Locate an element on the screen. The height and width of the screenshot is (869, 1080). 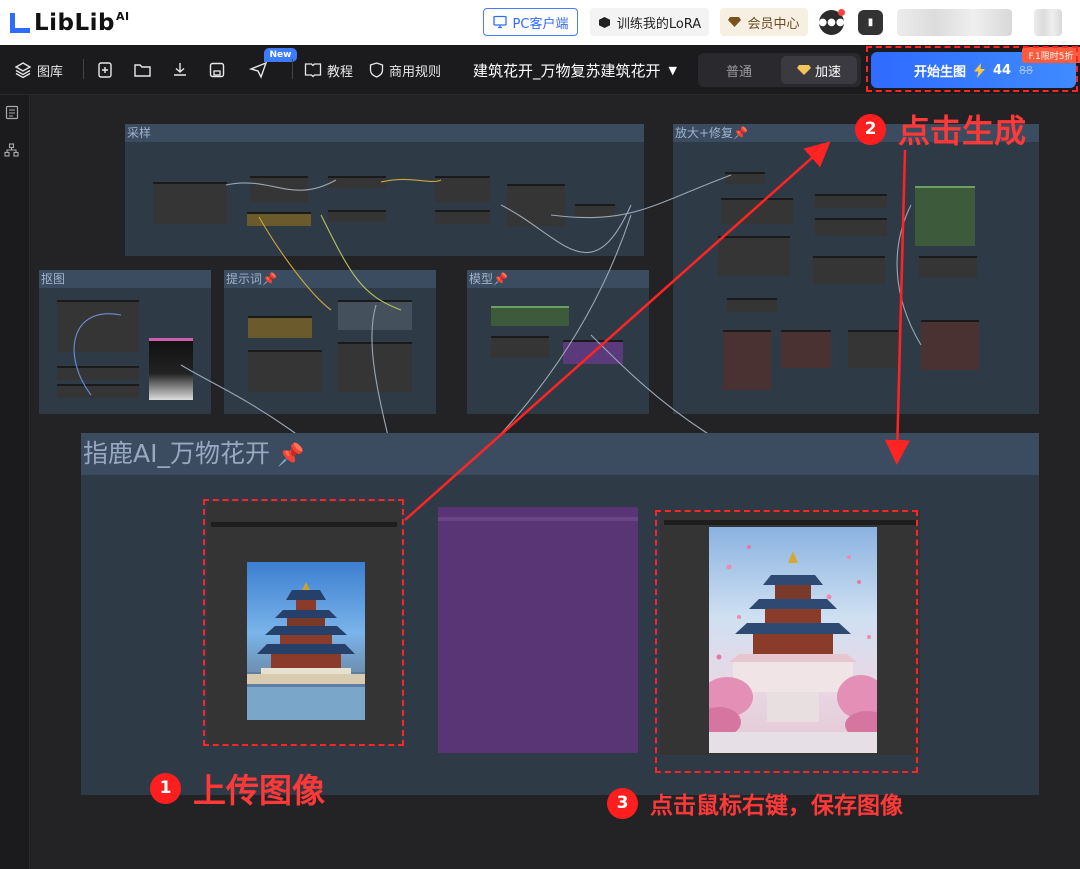
cube-icon is located at coordinates (604, 22).